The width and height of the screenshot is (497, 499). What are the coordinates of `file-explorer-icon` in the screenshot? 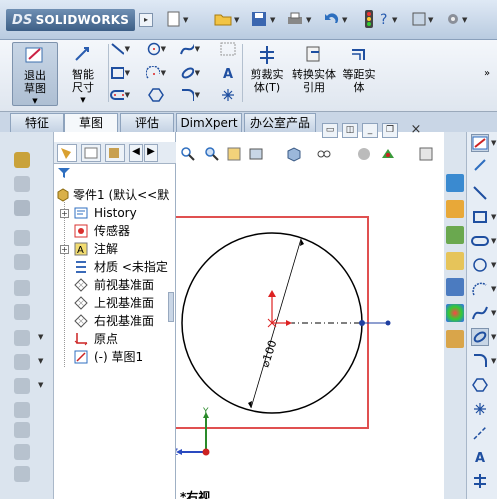 It's located at (455, 261).